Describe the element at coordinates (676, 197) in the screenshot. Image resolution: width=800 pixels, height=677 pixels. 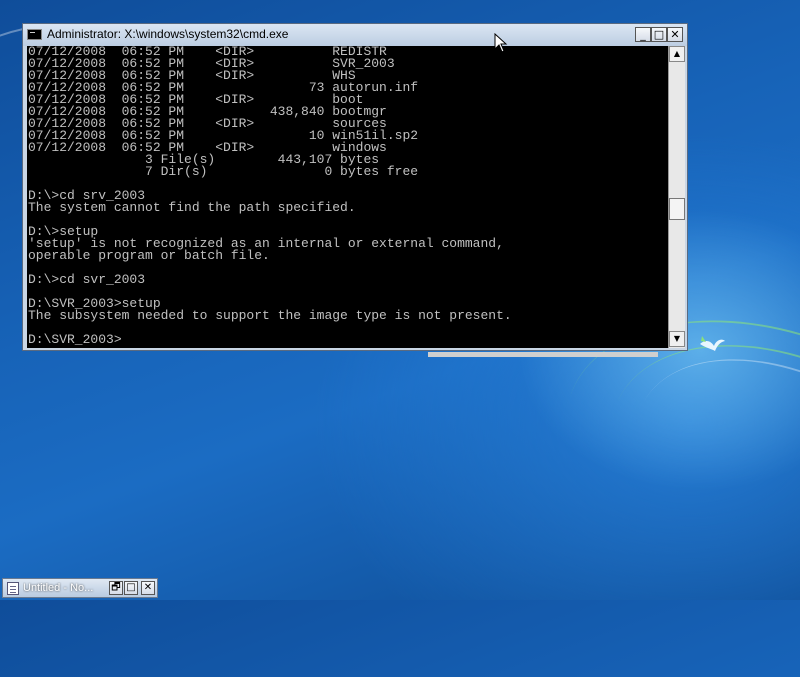
I see `vertical-scrollbar: ▲ ▼` at that location.